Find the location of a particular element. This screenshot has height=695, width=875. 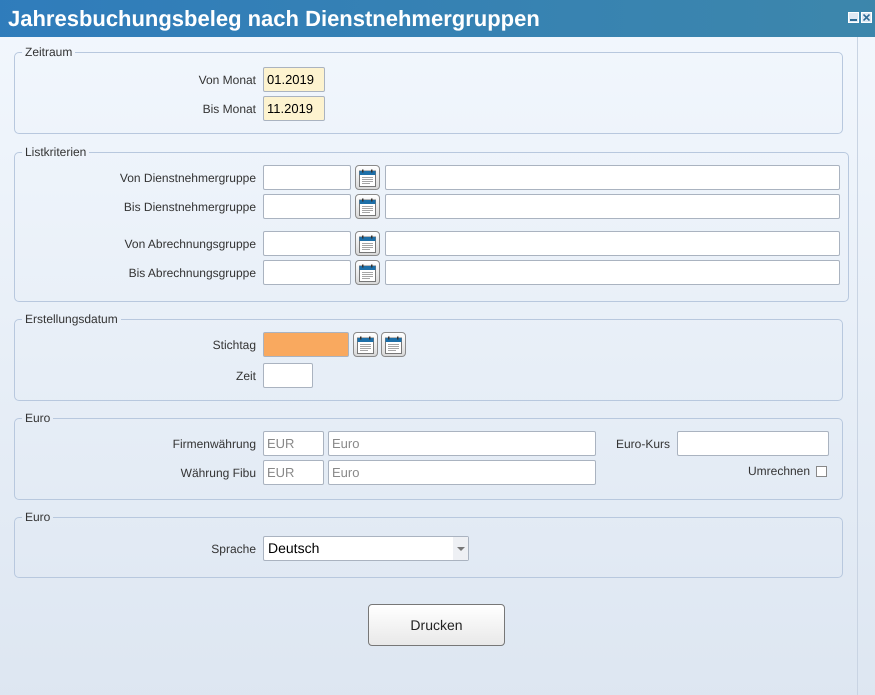

print-button: Drucken is located at coordinates (436, 625).